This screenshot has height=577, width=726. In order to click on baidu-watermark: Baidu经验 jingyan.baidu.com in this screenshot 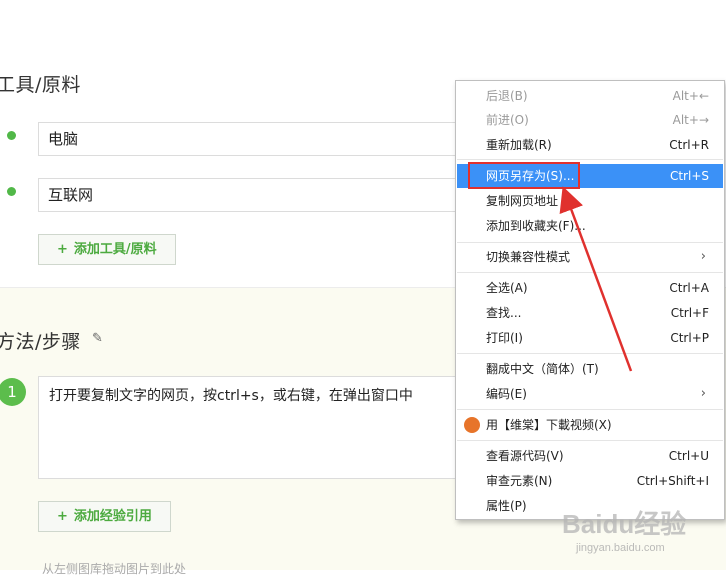, I will do `click(641, 535)`.